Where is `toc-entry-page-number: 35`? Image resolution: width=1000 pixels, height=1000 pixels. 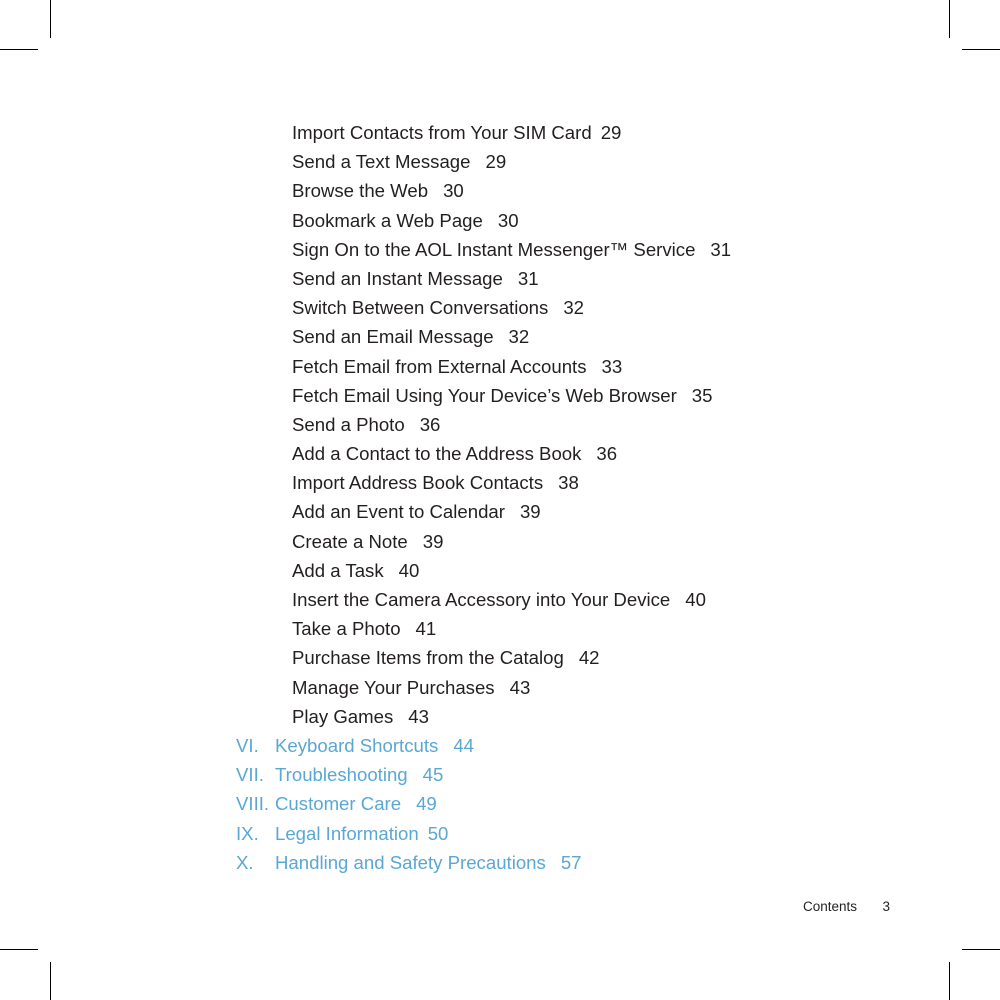
toc-entry-page-number: 35 is located at coordinates (702, 395).